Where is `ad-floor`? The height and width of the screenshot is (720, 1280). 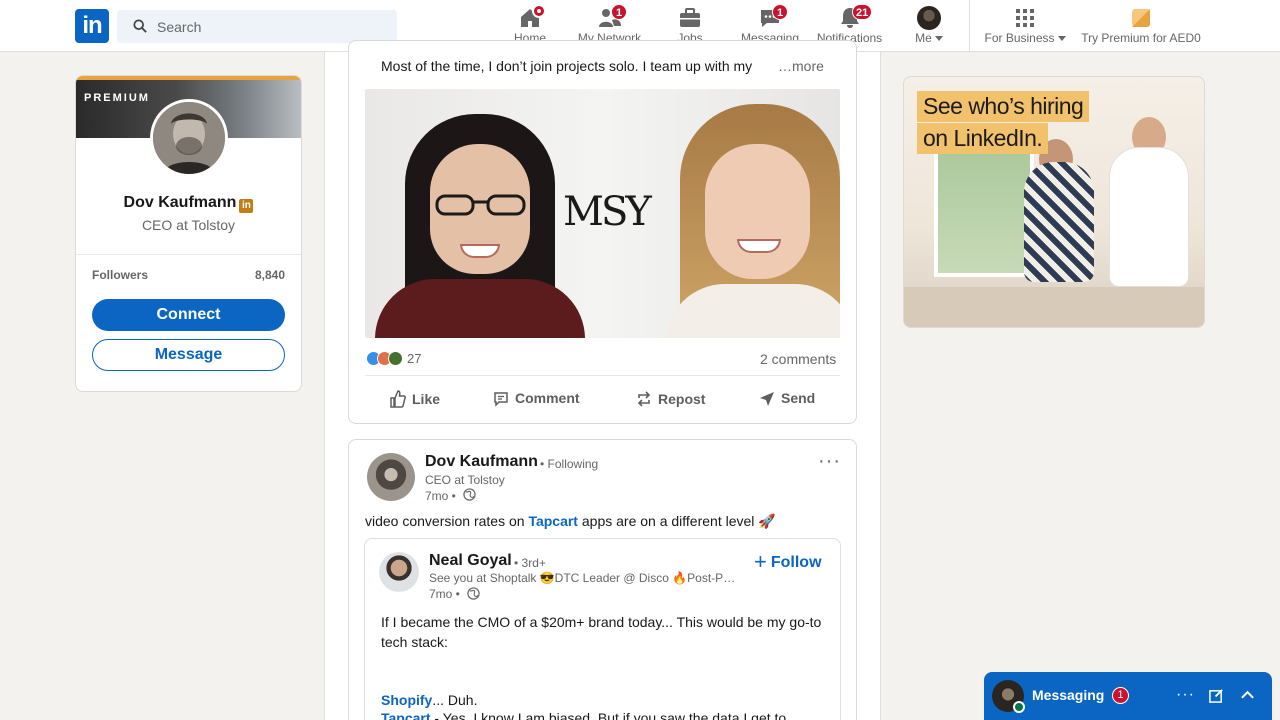
ad-floor is located at coordinates (1054, 307).